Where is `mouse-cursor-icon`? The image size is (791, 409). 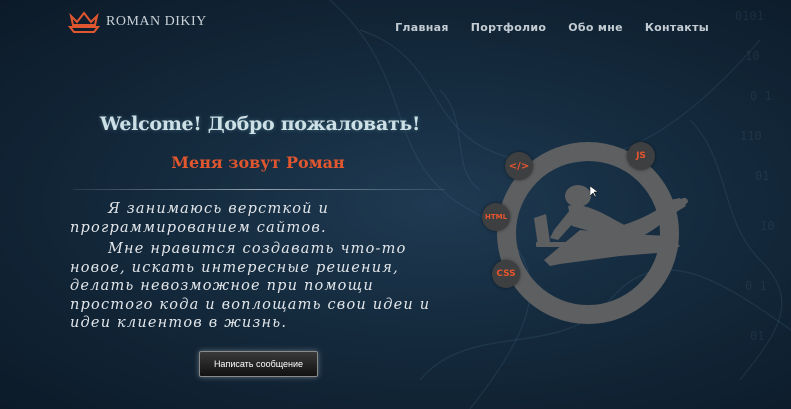 mouse-cursor-icon is located at coordinates (594, 192).